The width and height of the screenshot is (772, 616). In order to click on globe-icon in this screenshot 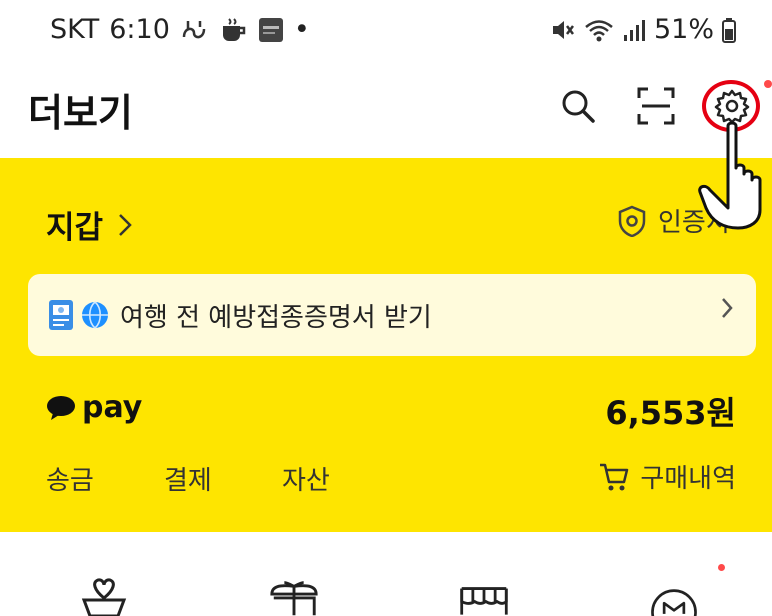, I will do `click(95, 315)`.